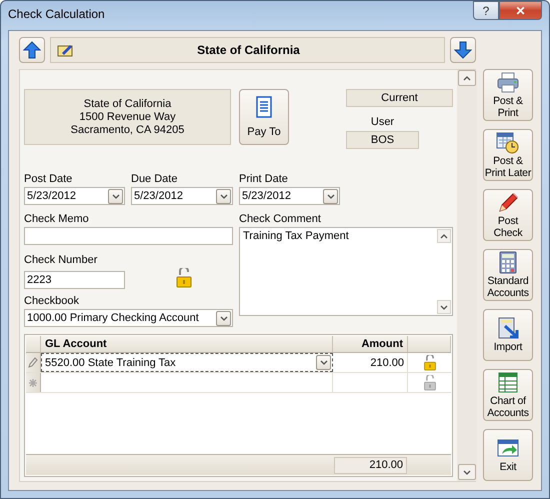  What do you see at coordinates (508, 142) in the screenshot?
I see `calendar-clock-icon` at bounding box center [508, 142].